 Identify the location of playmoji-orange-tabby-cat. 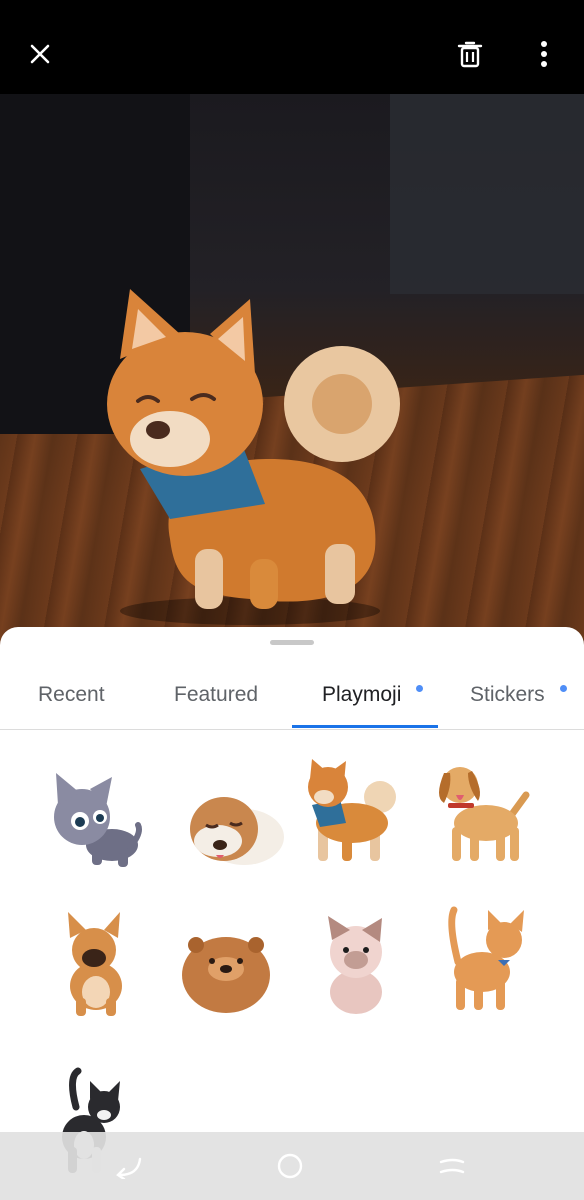
(495, 957).